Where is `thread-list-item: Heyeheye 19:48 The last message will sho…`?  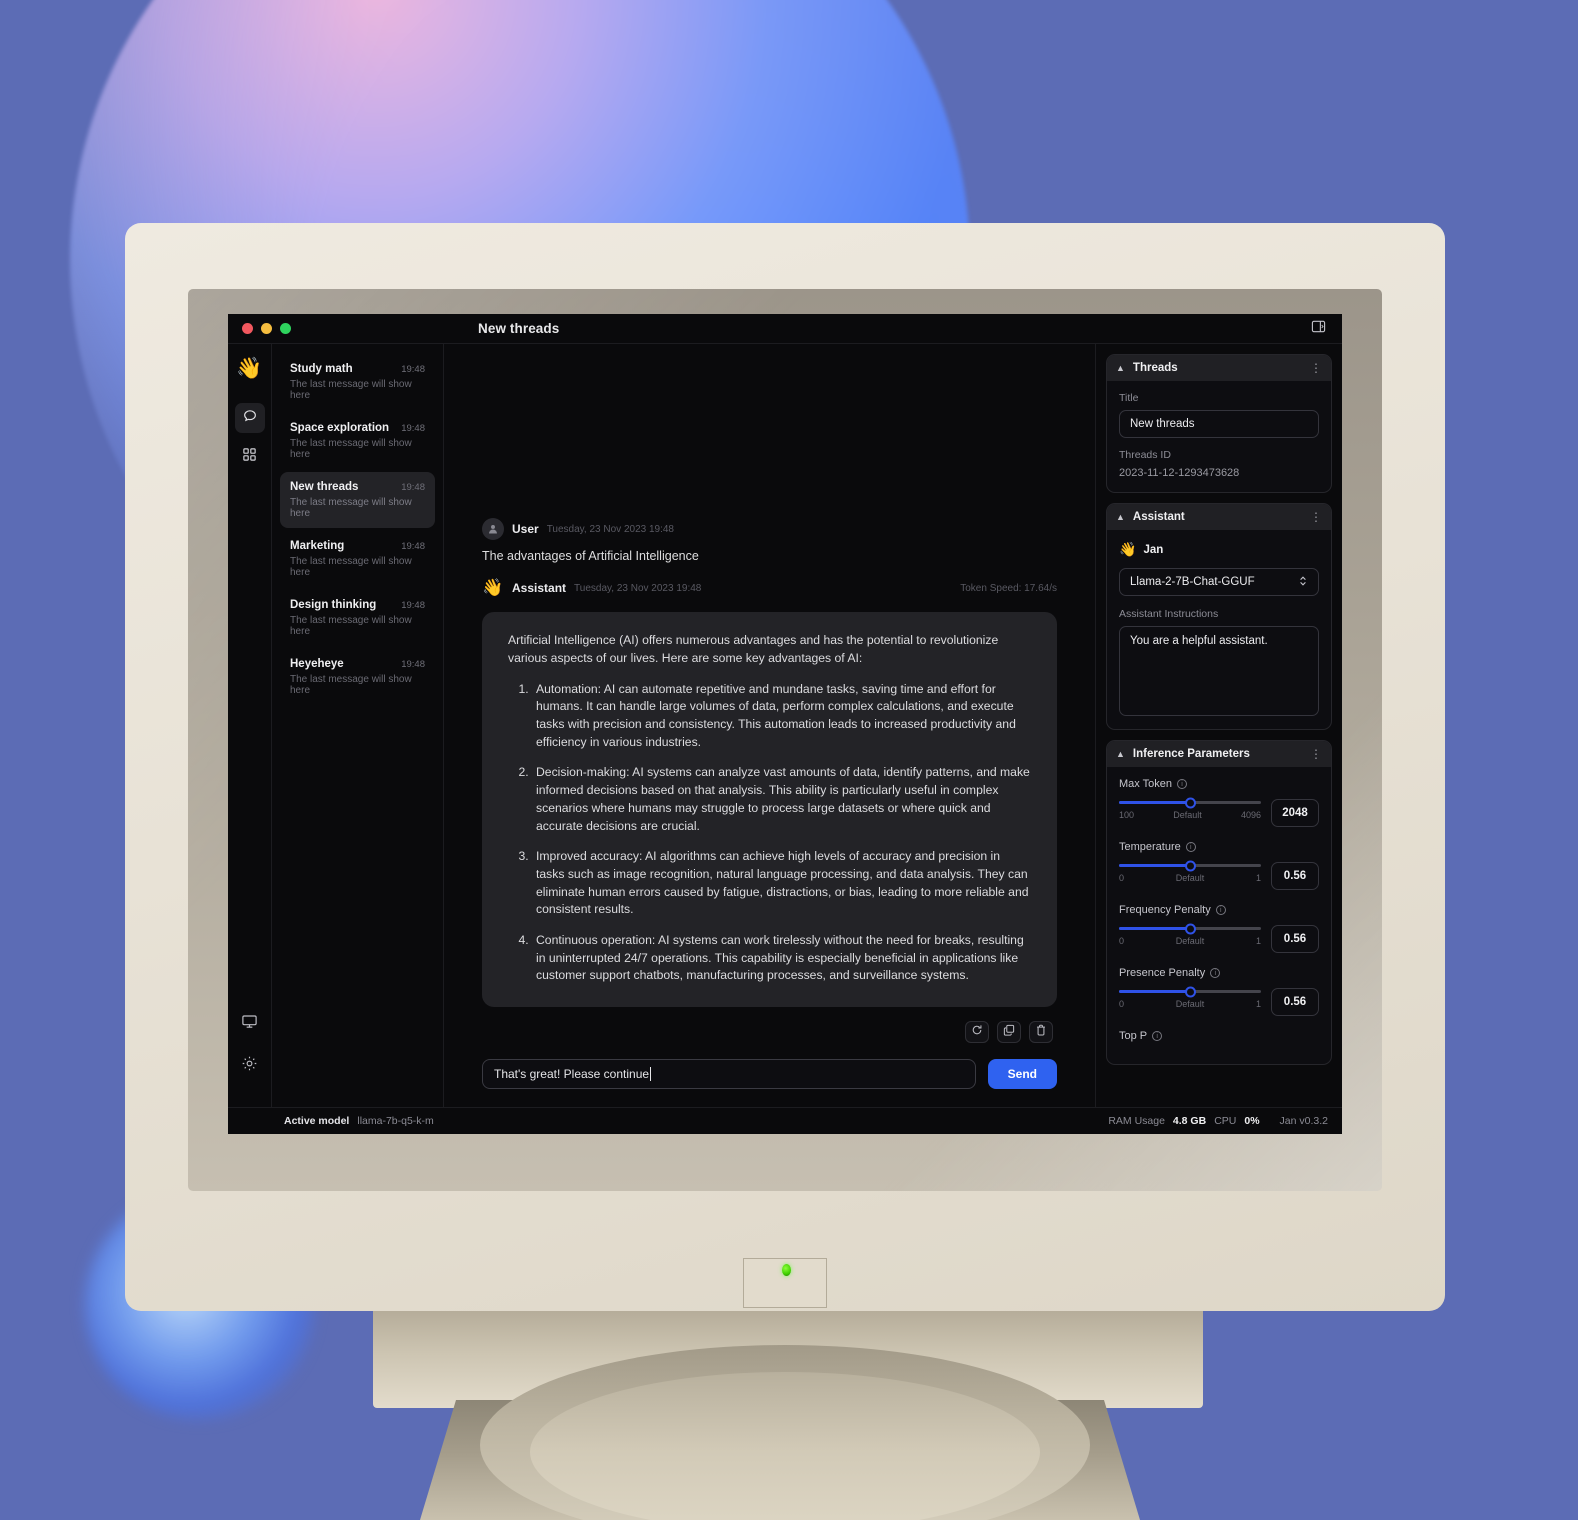
thread-list-item: Heyeheye 19:48 The last message will sho… is located at coordinates (357, 677).